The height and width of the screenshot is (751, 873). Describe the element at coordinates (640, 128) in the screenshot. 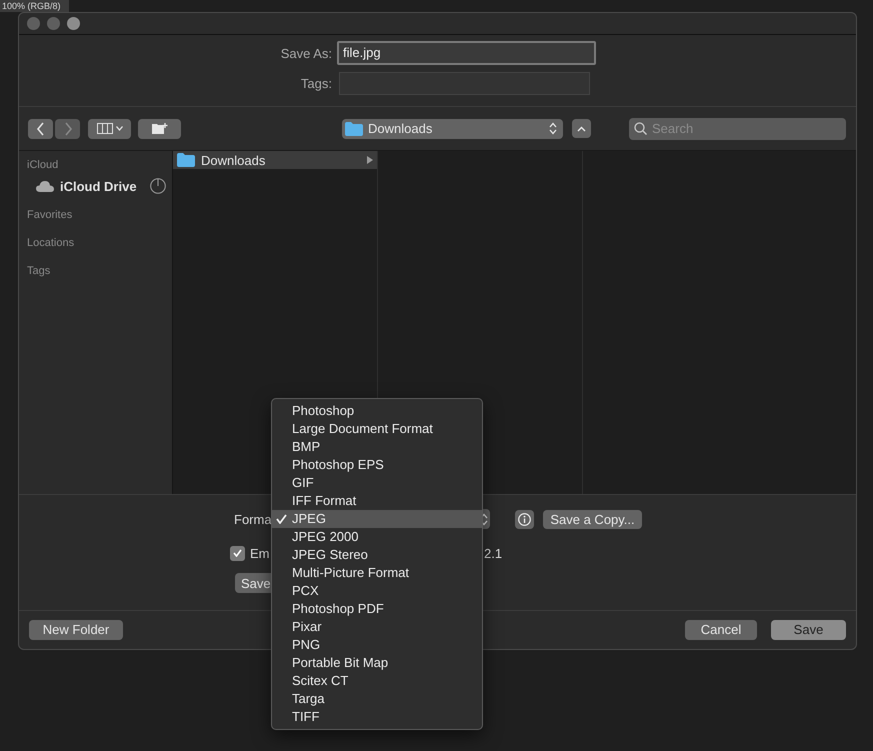

I see `search-icon` at that location.